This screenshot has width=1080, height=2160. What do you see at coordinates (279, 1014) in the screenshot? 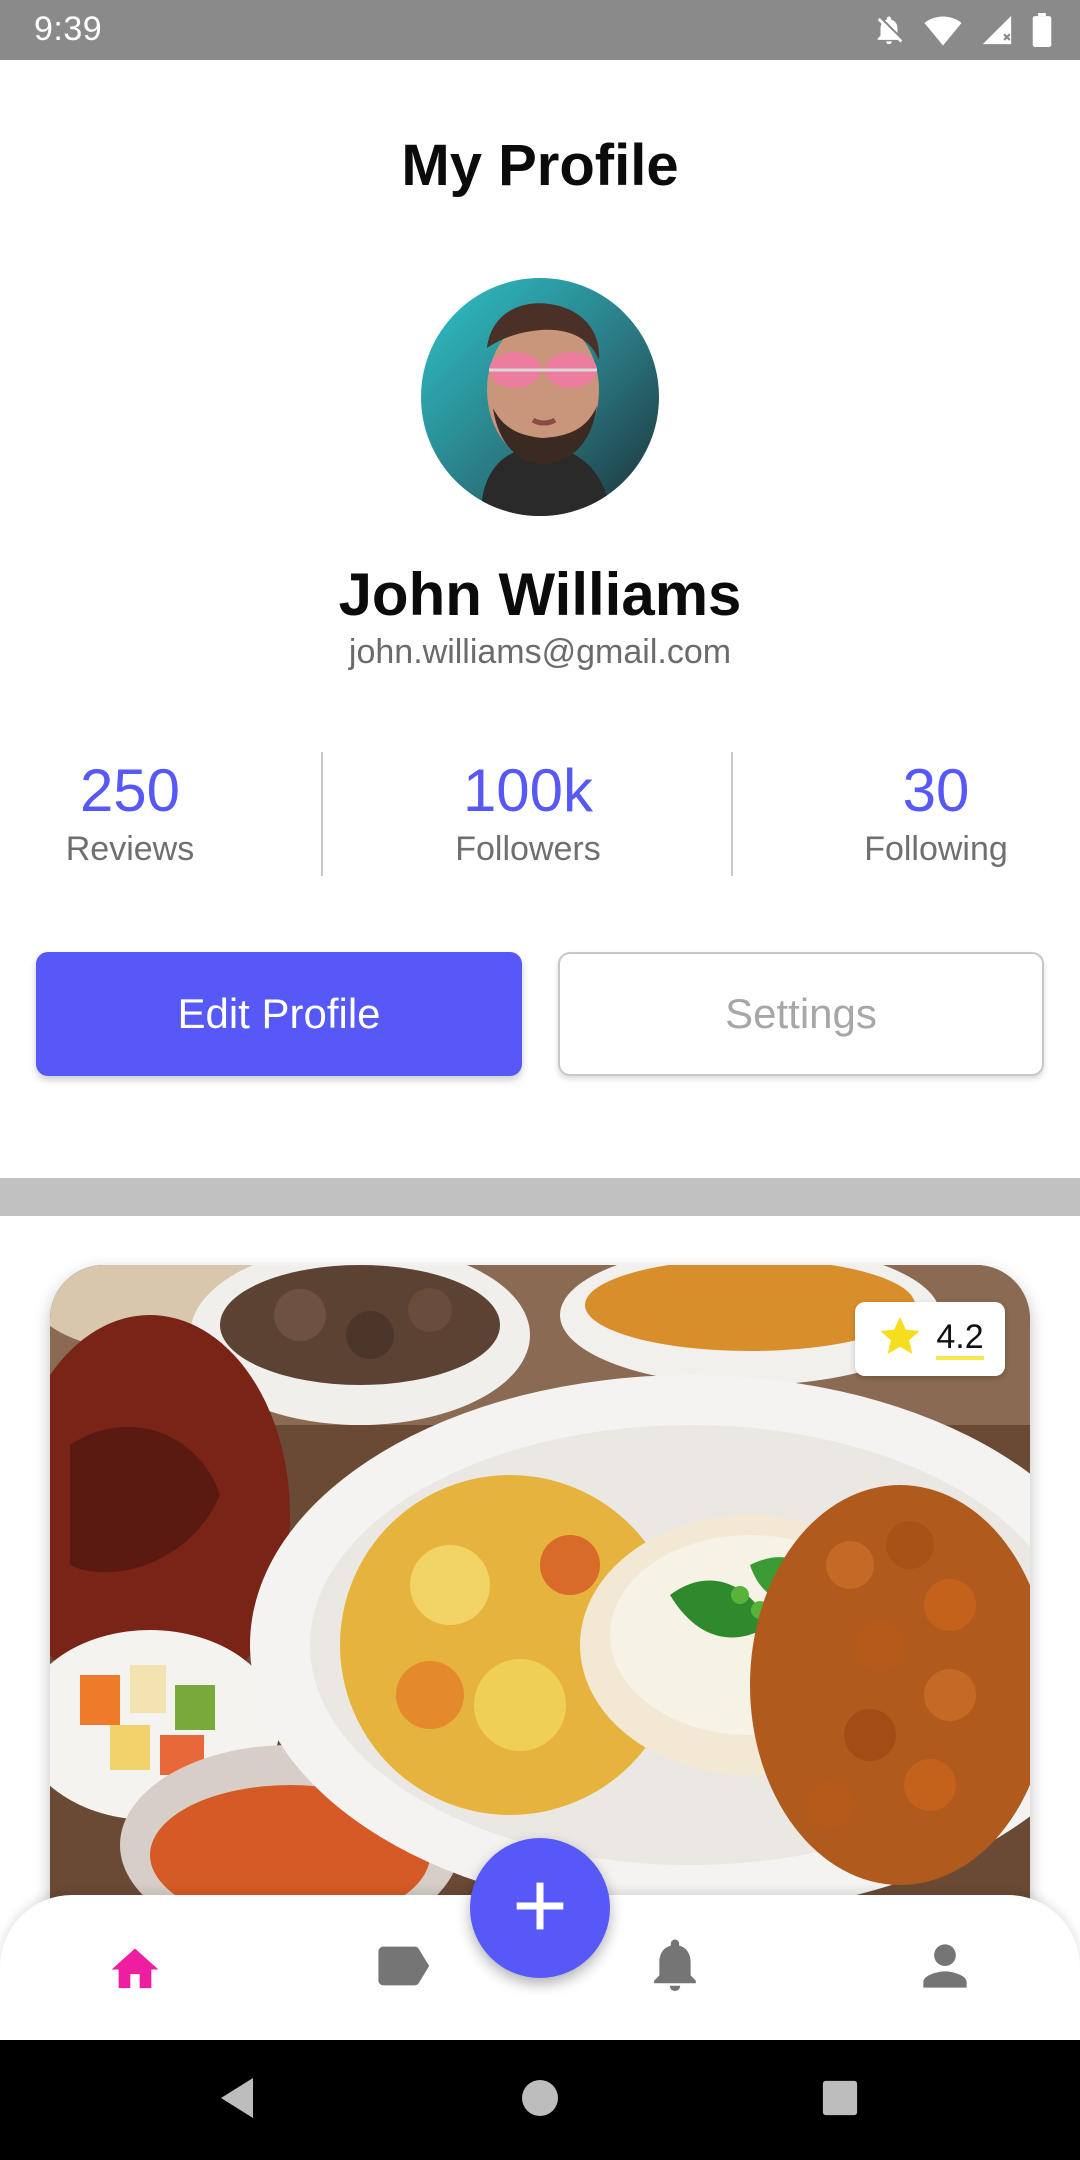
I see `edit-profile-button: Edit Profile` at bounding box center [279, 1014].